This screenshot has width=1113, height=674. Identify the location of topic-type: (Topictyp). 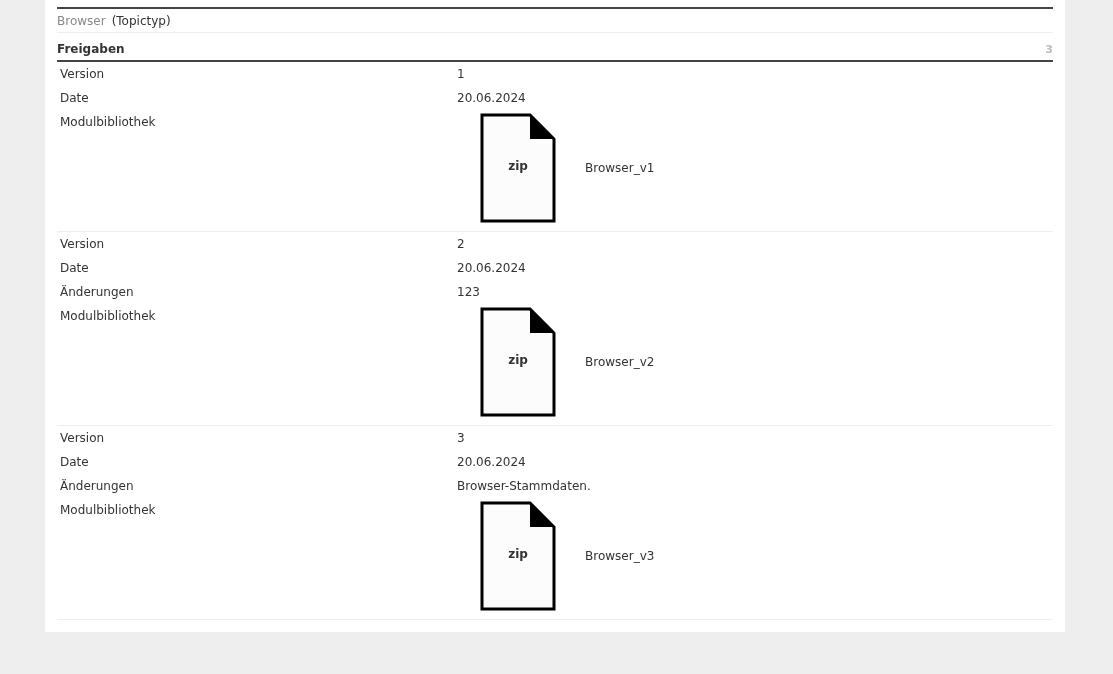
(141, 20).